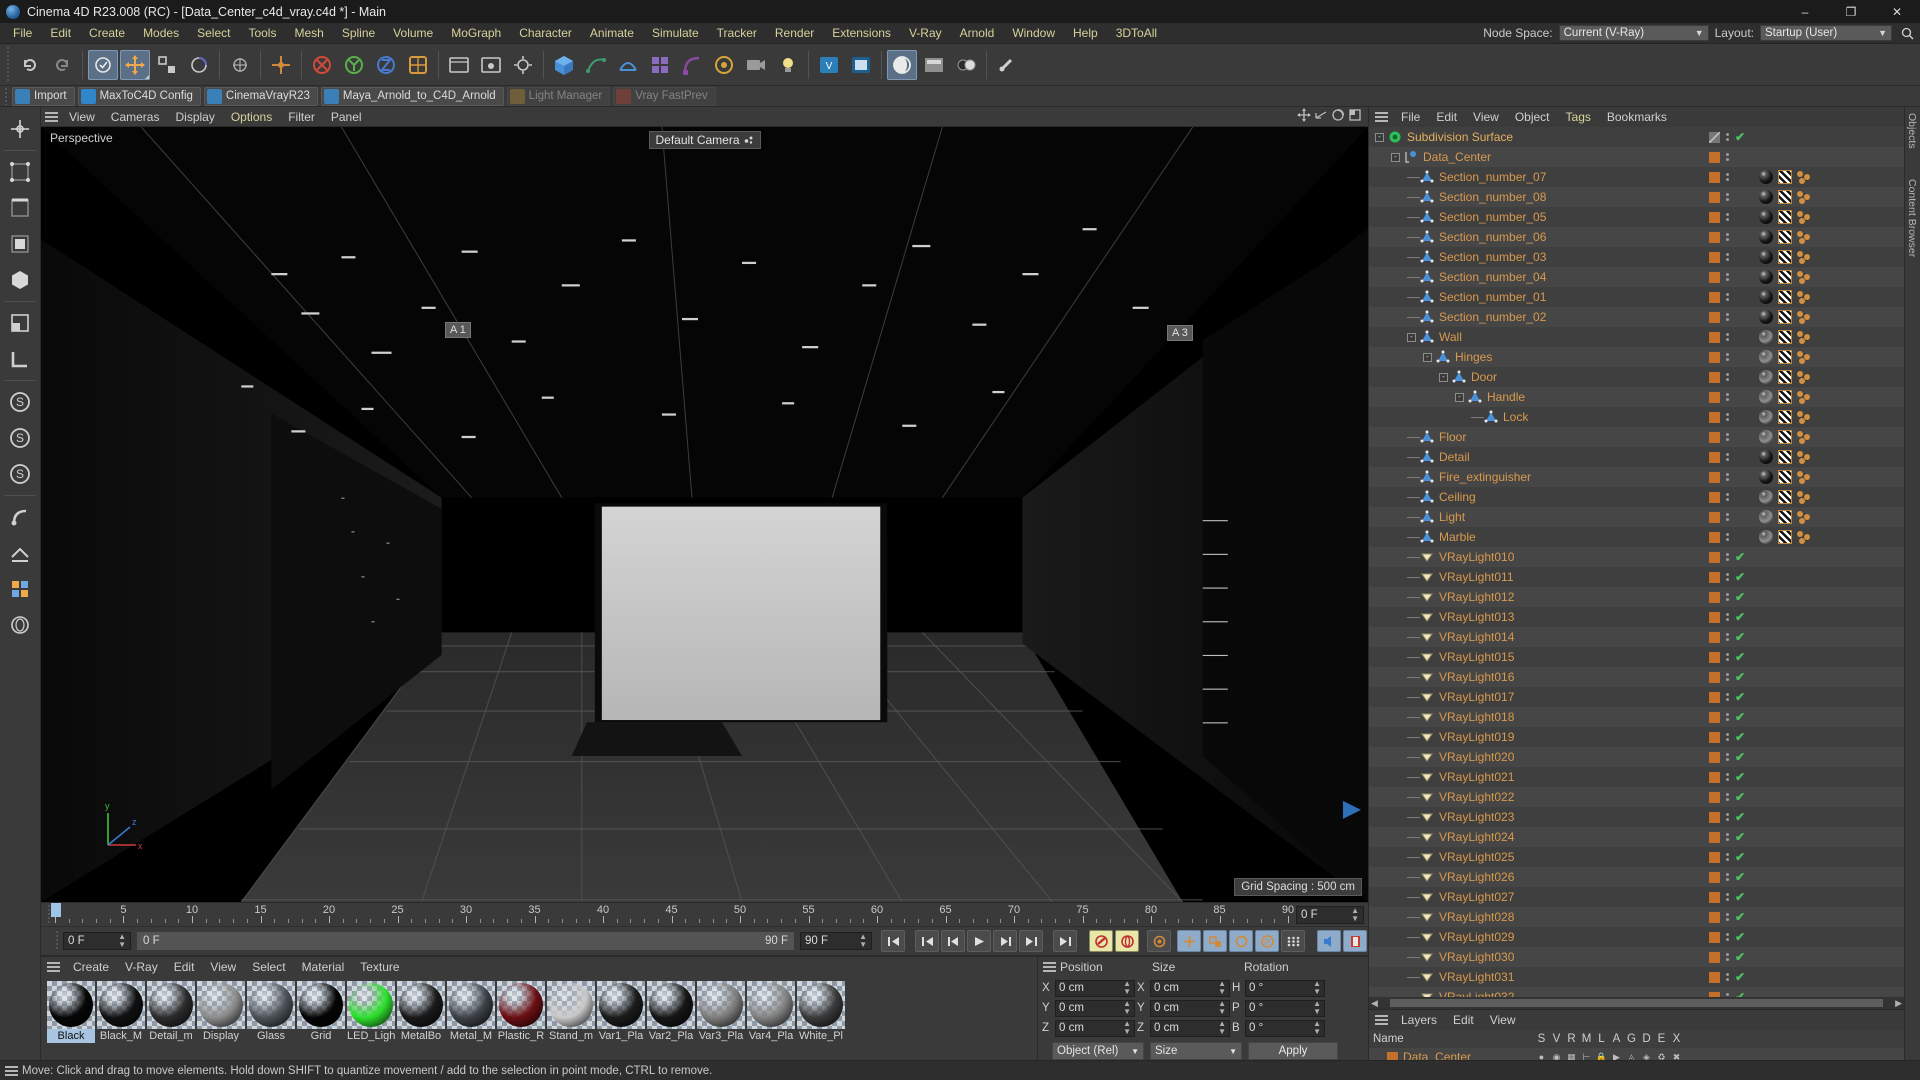  What do you see at coordinates (1476, 657) in the screenshot?
I see `object-name: VRayLight015` at bounding box center [1476, 657].